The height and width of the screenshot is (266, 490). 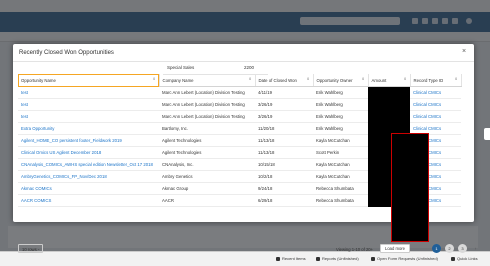 What do you see at coordinates (389, 80) in the screenshot?
I see `column-header-amount: Amount ⇕` at bounding box center [389, 80].